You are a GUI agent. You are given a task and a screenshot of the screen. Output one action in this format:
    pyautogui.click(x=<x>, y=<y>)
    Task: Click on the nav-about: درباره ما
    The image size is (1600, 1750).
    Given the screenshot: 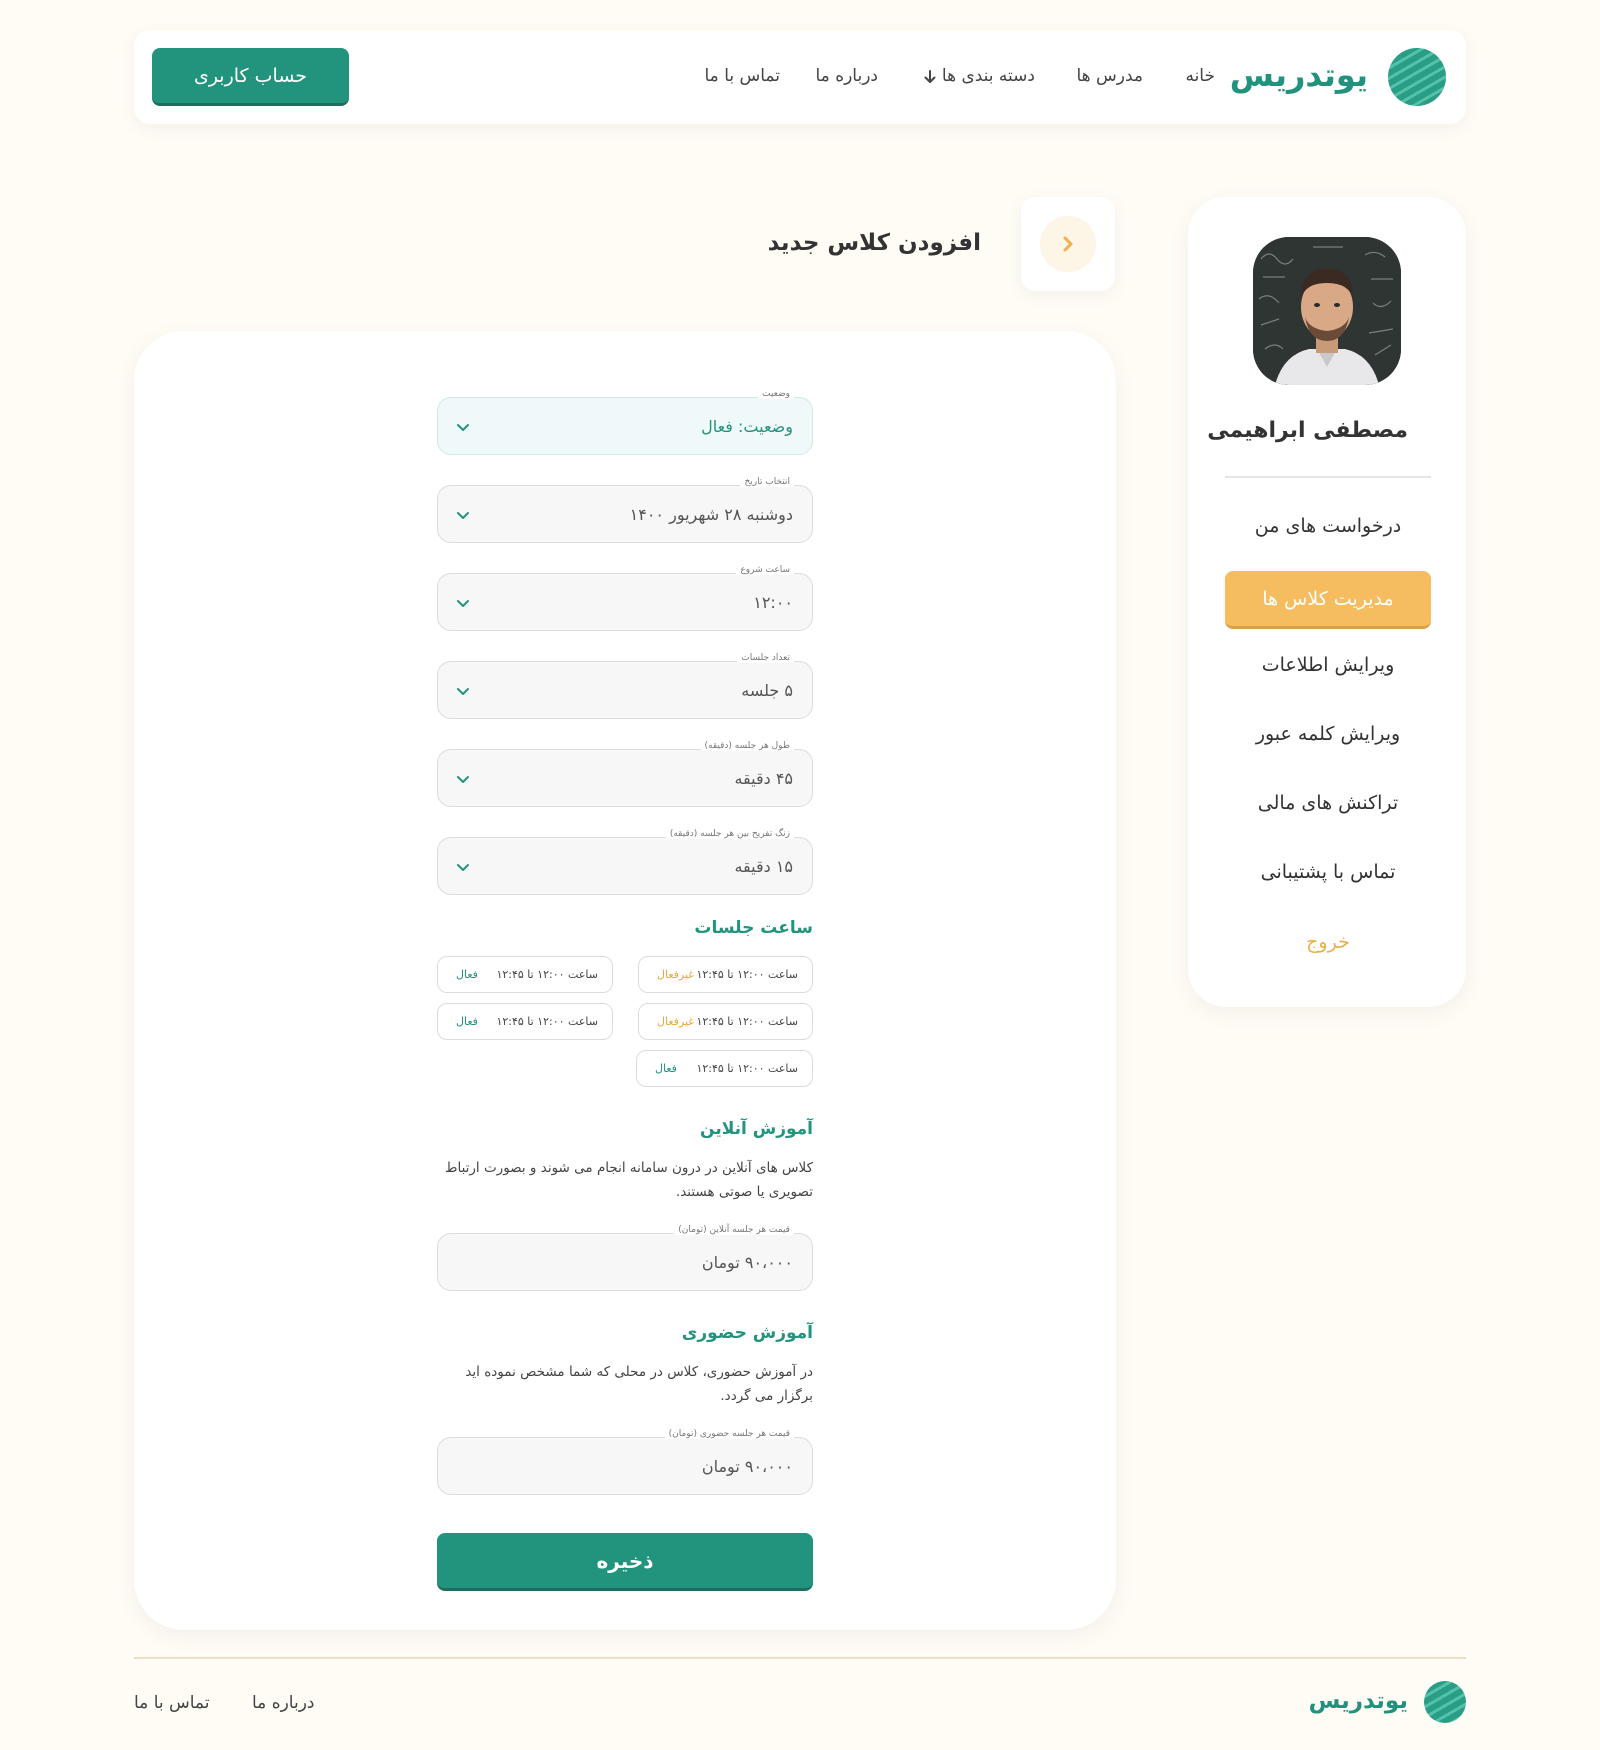 What is the action you would take?
    pyautogui.click(x=847, y=76)
    